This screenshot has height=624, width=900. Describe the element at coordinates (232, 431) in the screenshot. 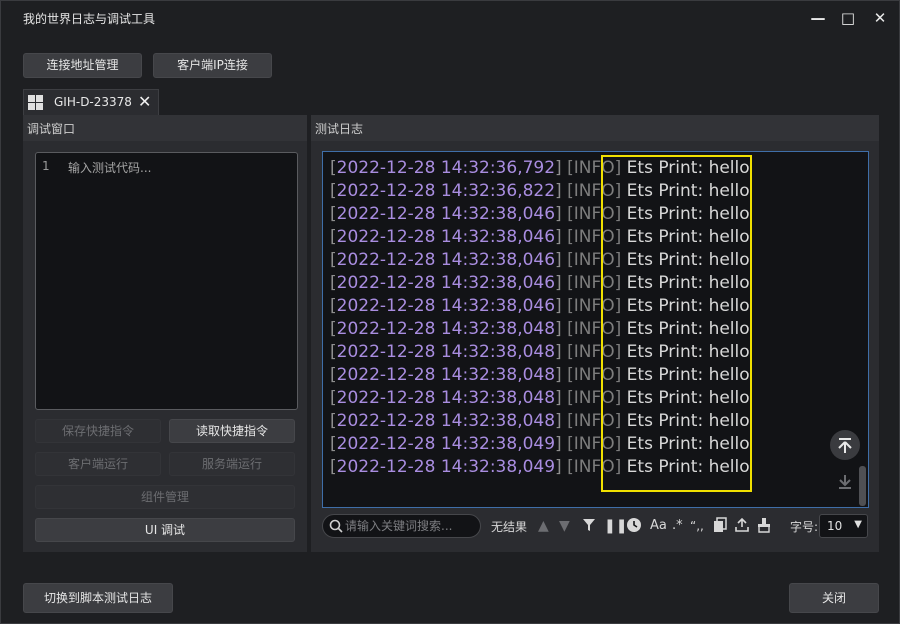

I see `read-shortcut-button: 读取快捷指令` at that location.